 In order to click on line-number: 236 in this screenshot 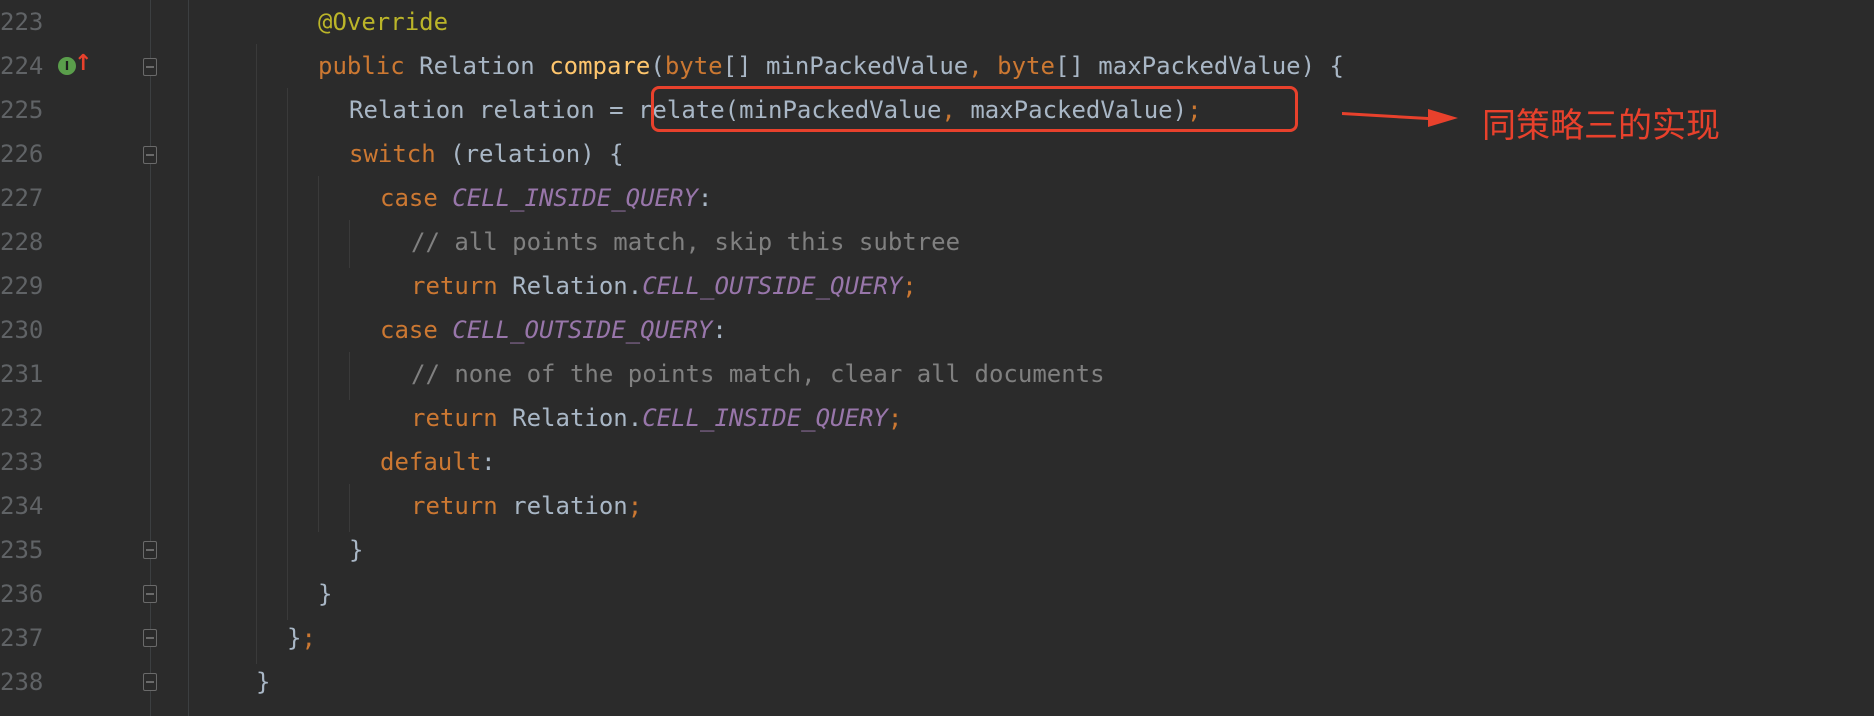, I will do `click(22, 594)`.